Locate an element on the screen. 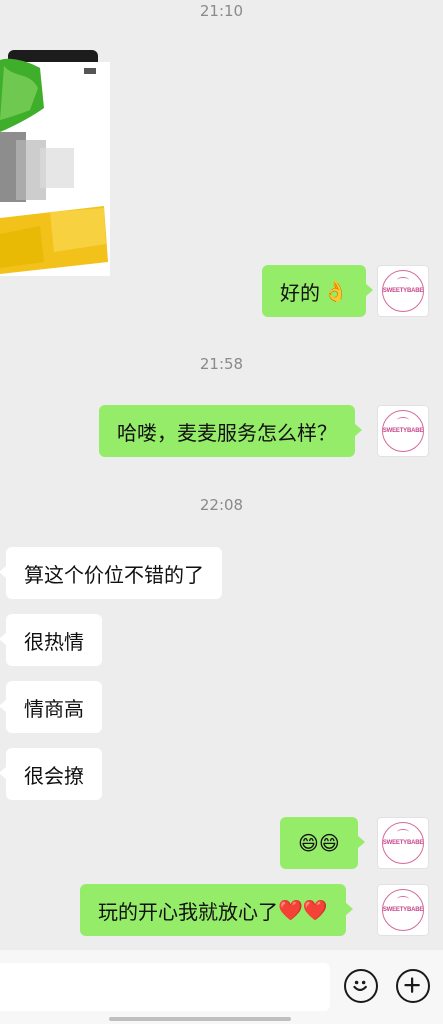  outgoing-message: 哈喽，麦麦服务怎么样？ is located at coordinates (230, 431).